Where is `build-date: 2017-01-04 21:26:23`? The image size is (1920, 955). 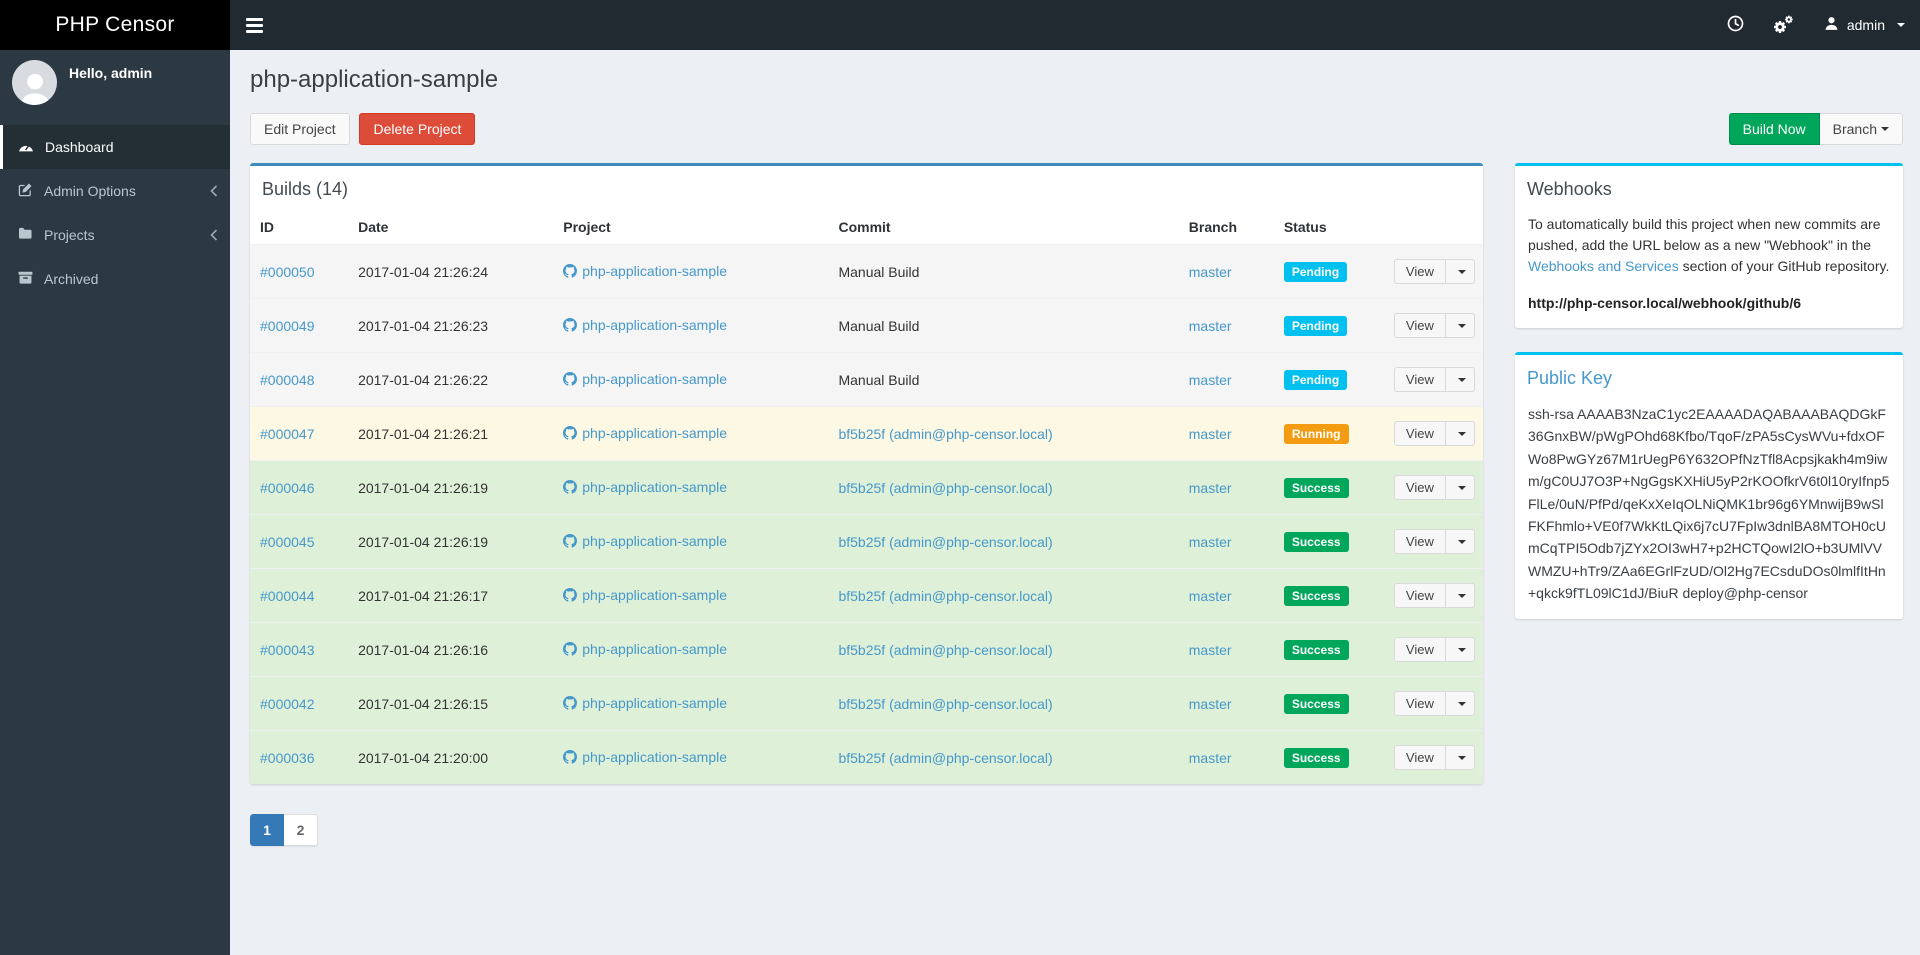
build-date: 2017-01-04 21:26:23 is located at coordinates (453, 325).